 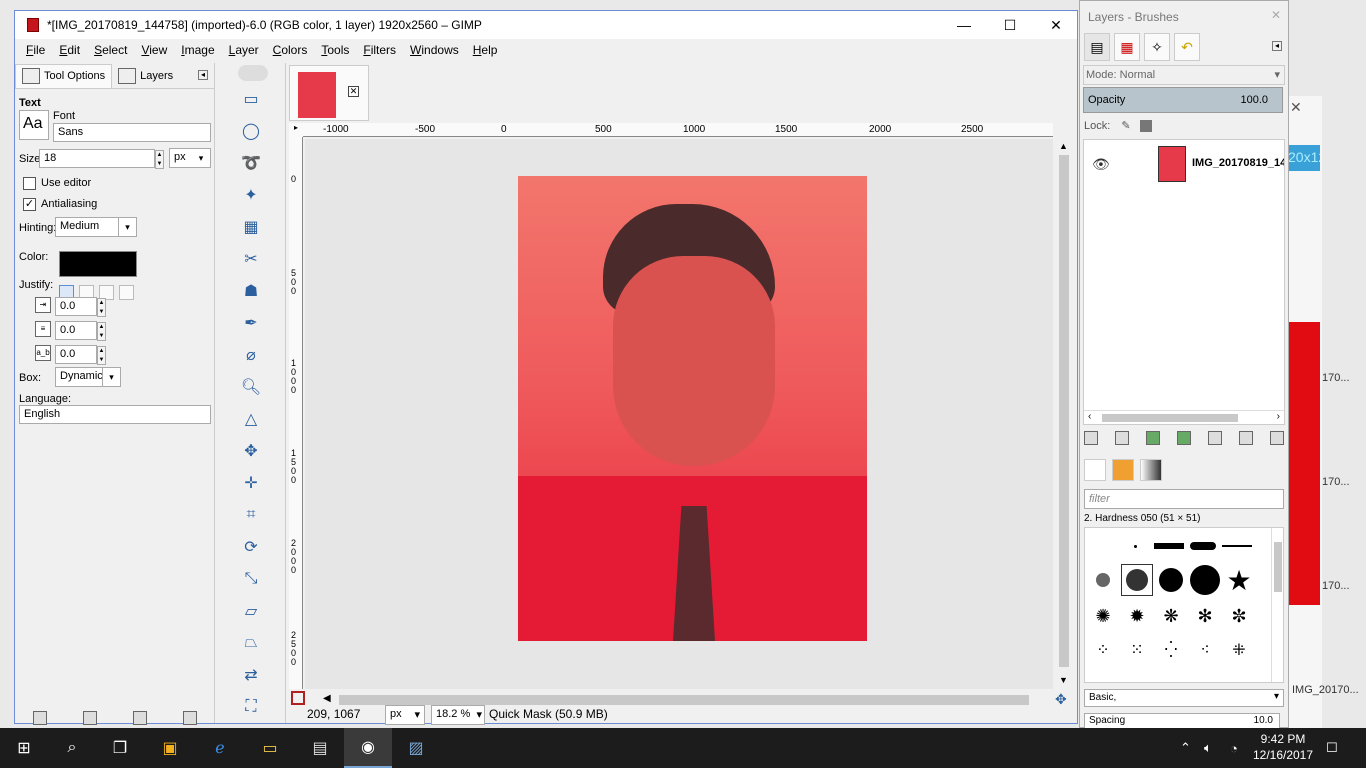 I want to click on zoom-tool-icon: 🔍︎, so click(x=251, y=387).